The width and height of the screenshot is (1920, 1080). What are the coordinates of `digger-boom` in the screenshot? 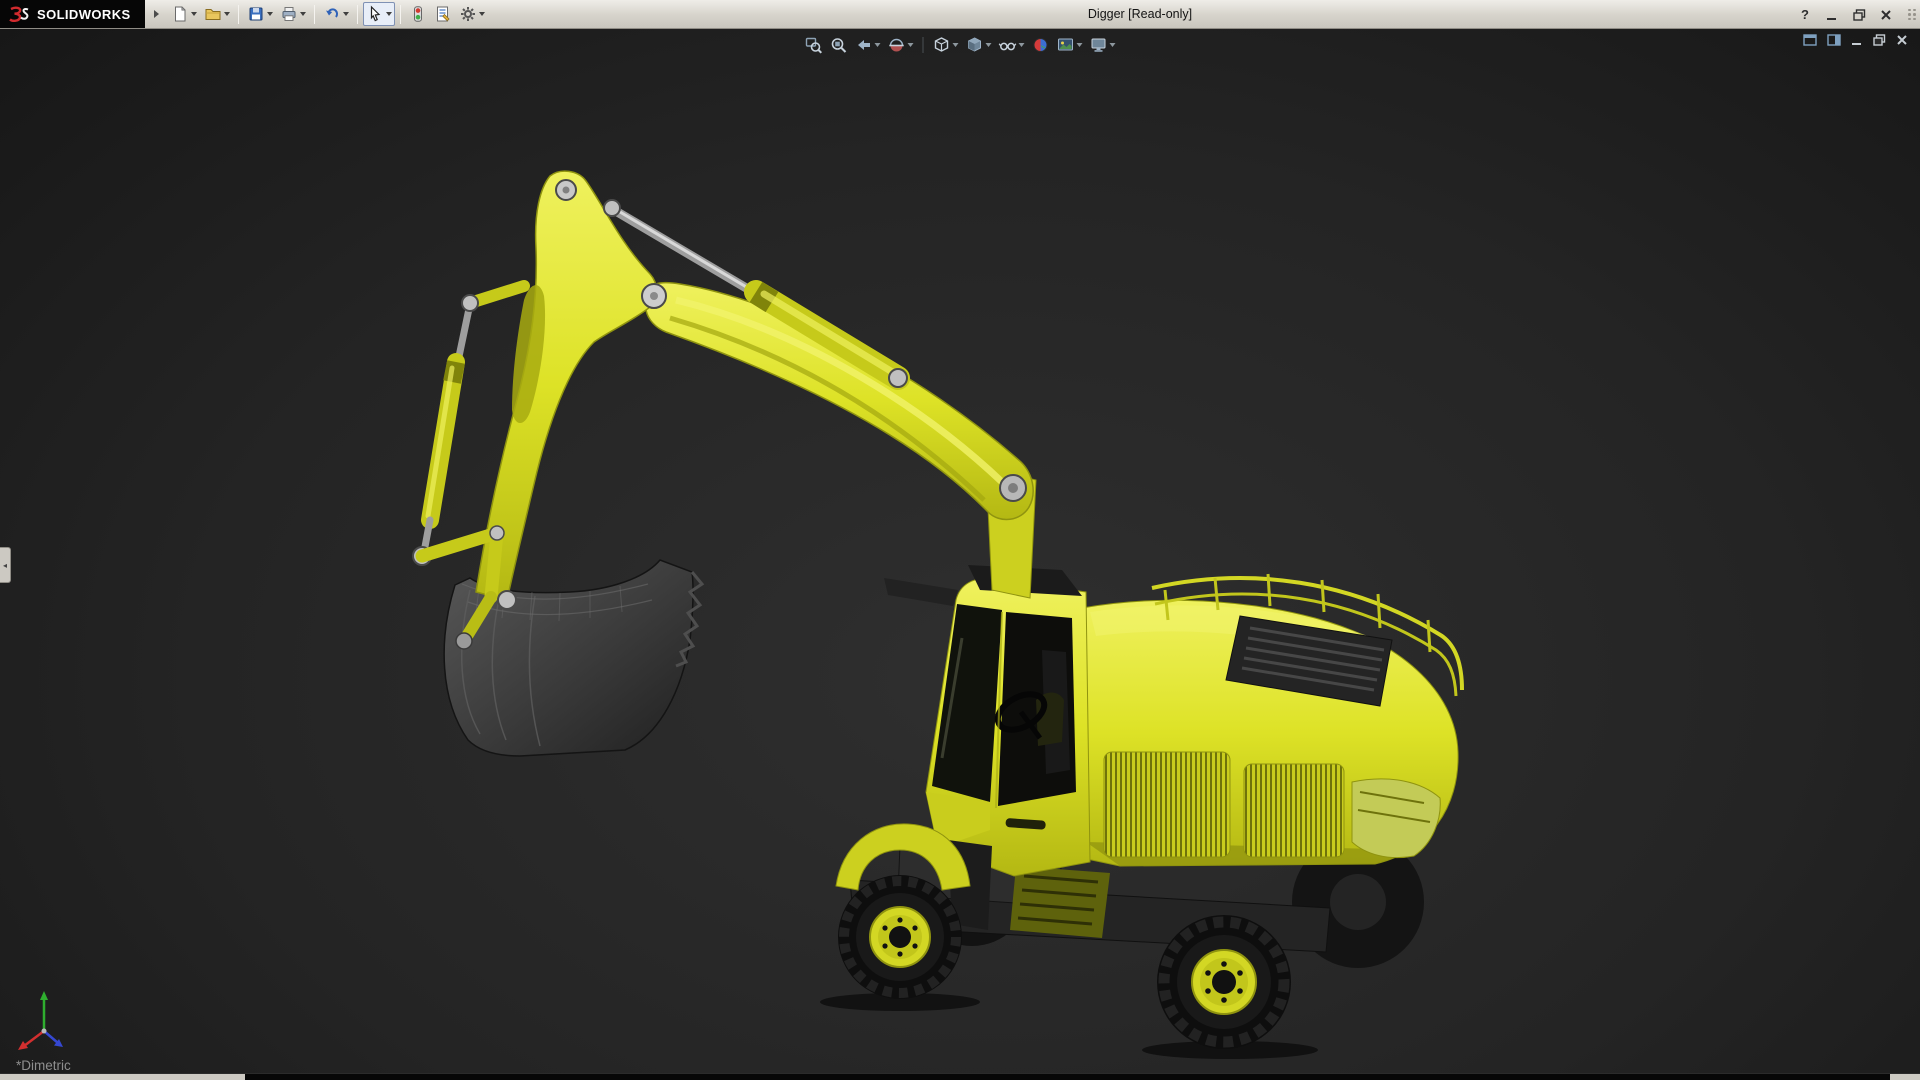 It's located at (839, 401).